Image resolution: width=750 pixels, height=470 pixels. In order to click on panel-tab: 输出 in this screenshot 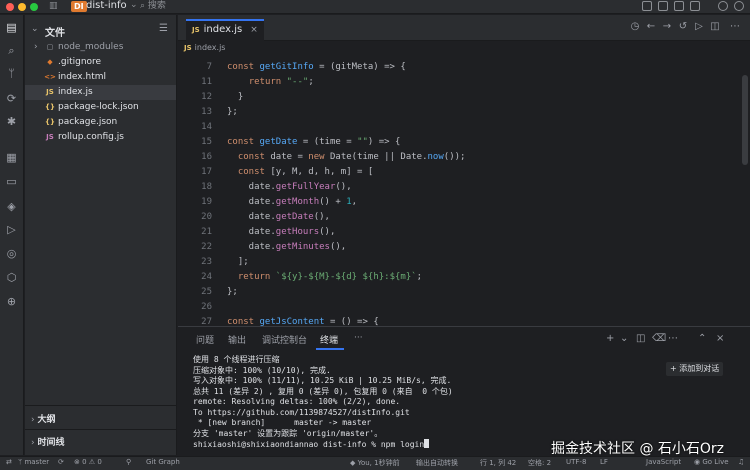, I will do `click(237, 339)`.